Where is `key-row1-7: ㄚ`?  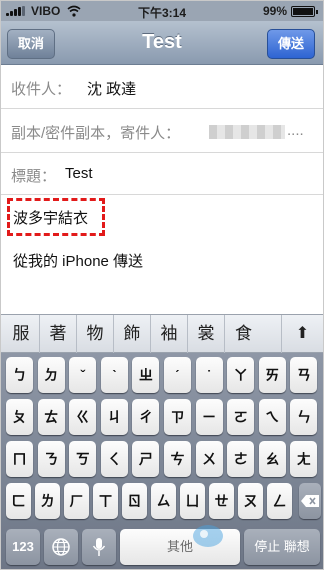 key-row1-7: ㄚ is located at coordinates (241, 375).